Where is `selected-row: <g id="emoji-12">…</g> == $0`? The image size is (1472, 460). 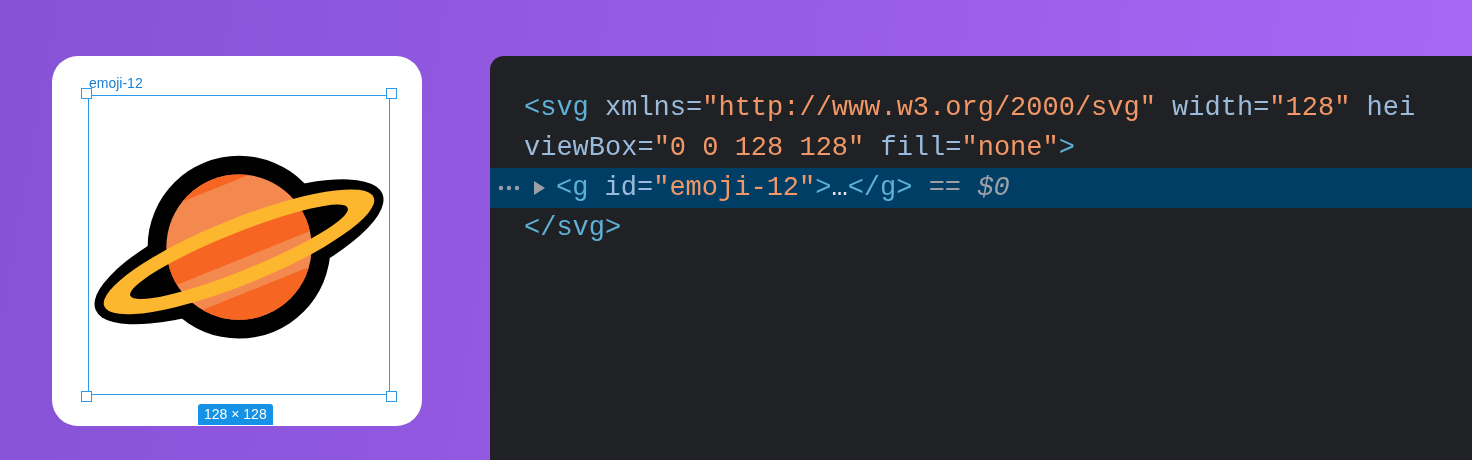
selected-row: <g id="emoji-12">…</g> == $0 is located at coordinates (981, 188).